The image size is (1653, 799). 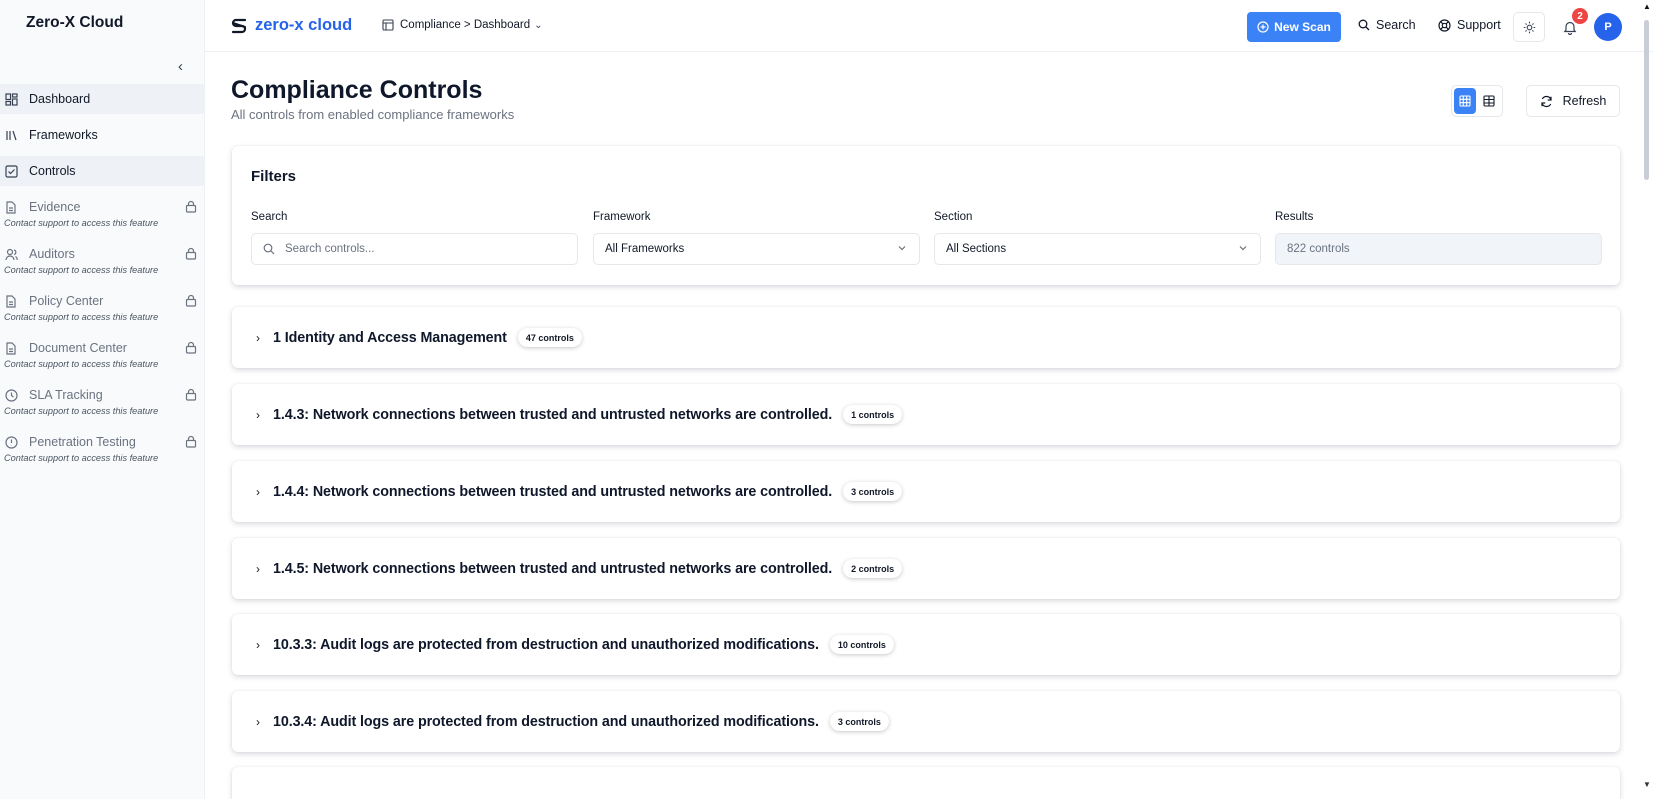 What do you see at coordinates (1489, 101) in the screenshot?
I see `table-view-button` at bounding box center [1489, 101].